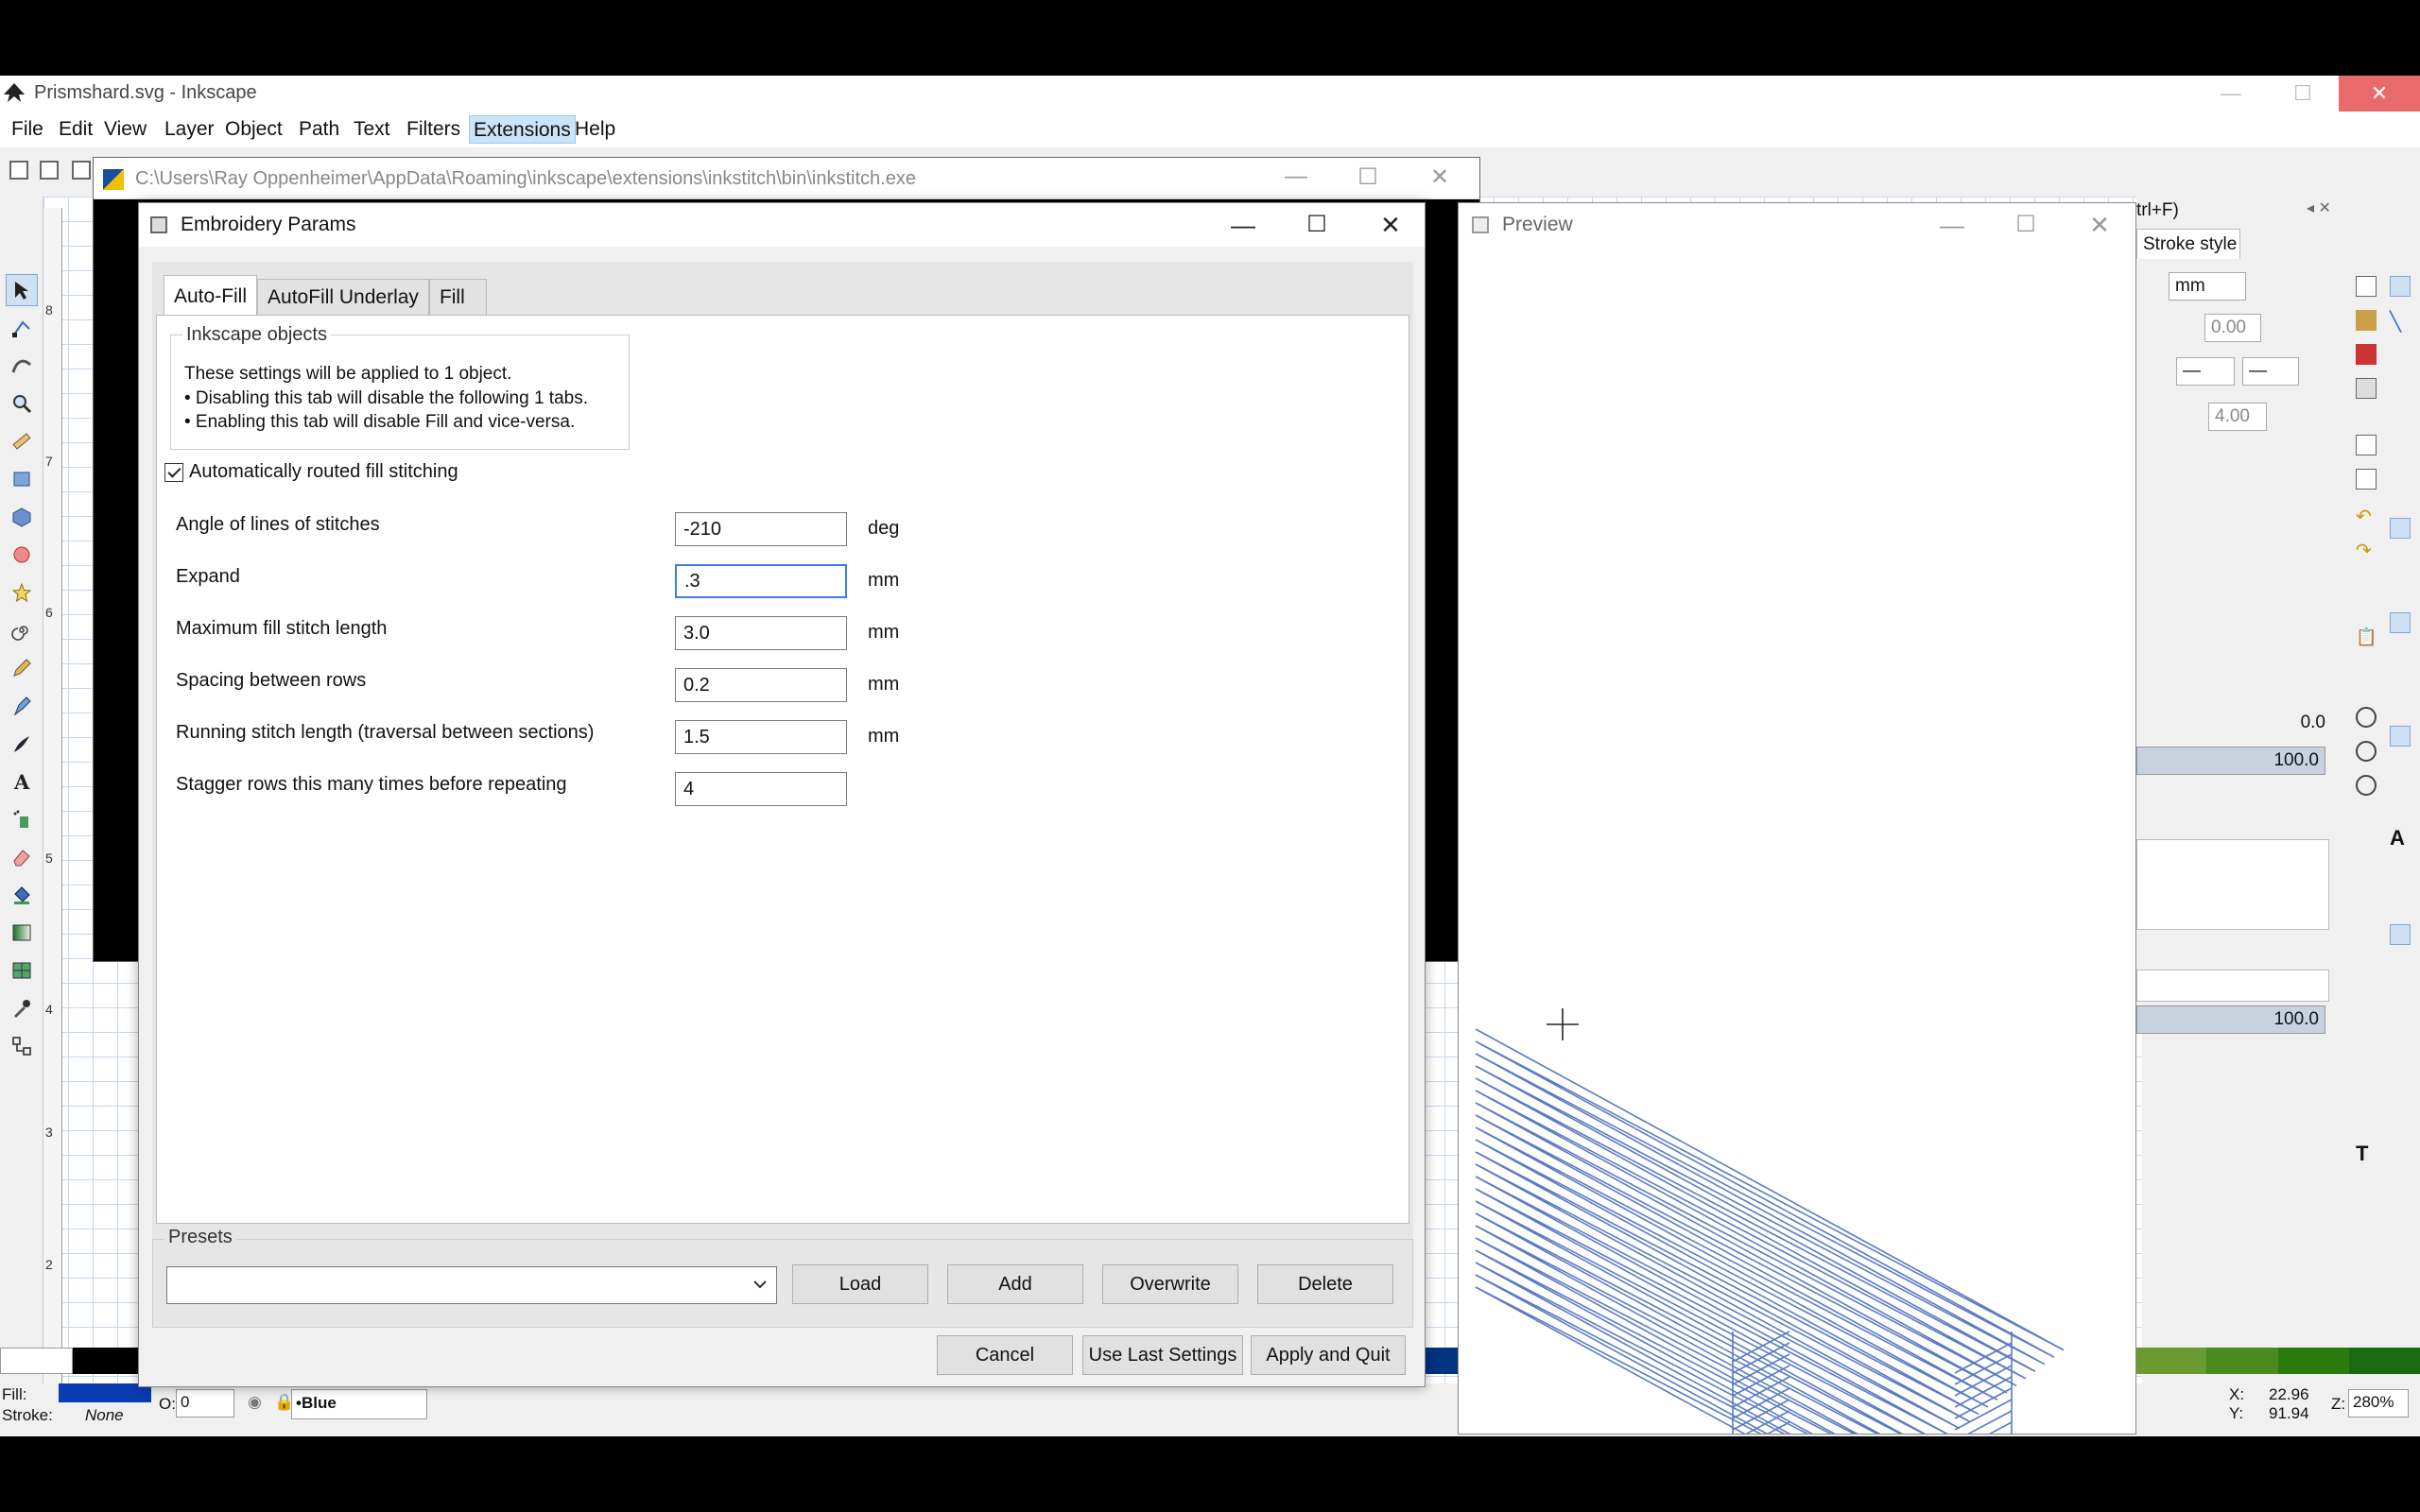 This screenshot has height=1512, width=2420. I want to click on menu-text: Text, so click(372, 129).